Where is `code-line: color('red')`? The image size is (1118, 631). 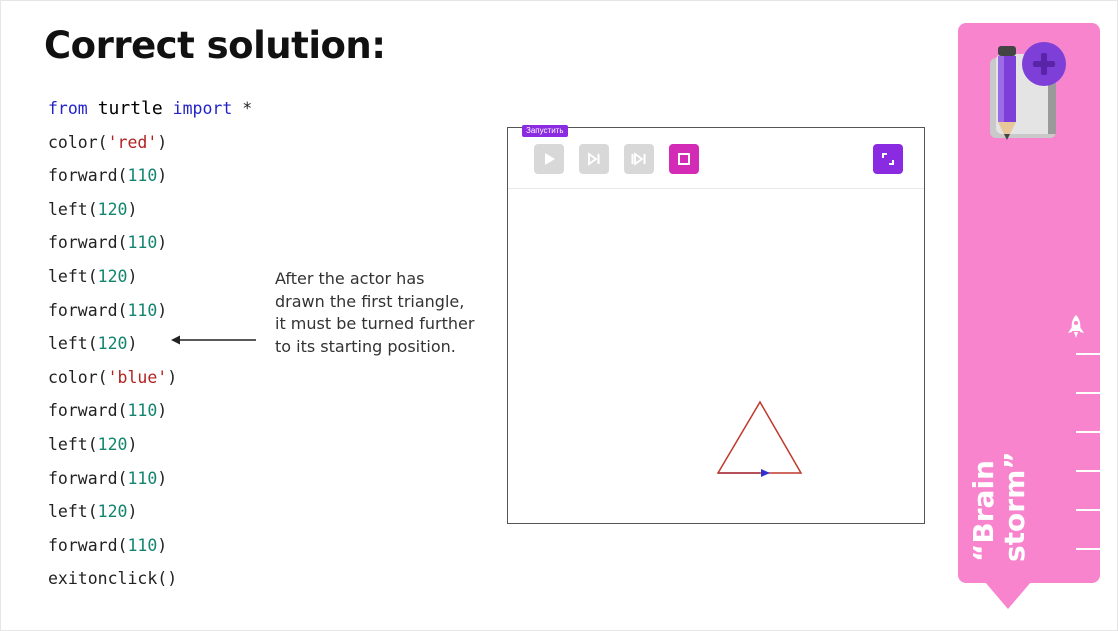 code-line: color('red') is located at coordinates (150, 148).